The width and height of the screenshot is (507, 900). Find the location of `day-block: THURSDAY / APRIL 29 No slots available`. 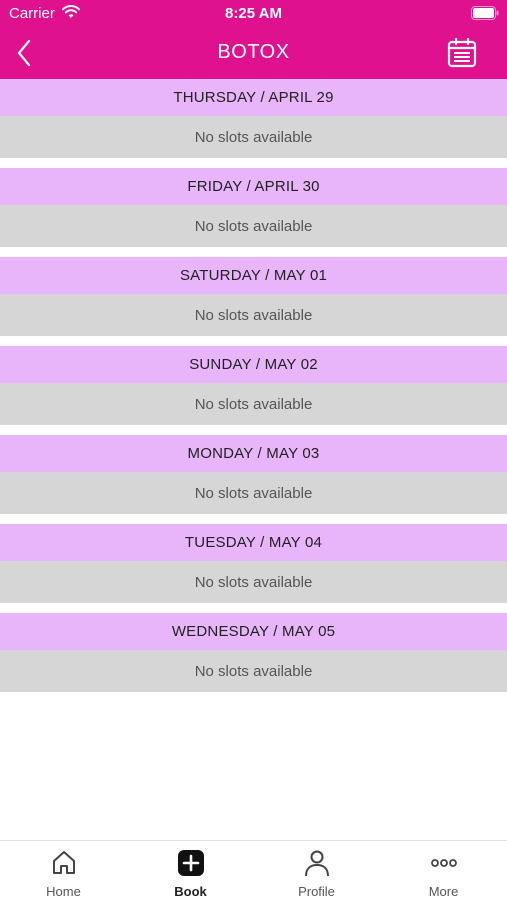

day-block: THURSDAY / APRIL 29 No slots available is located at coordinates (253, 123).